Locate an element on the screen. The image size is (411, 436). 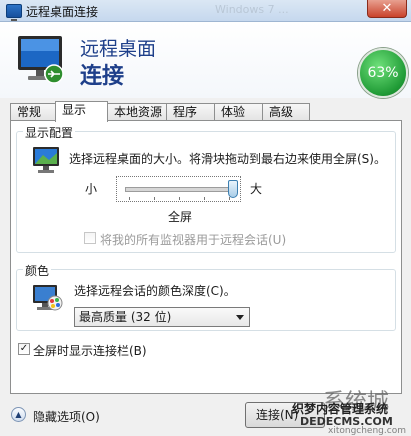
display-monitor-icon is located at coordinates (46, 160).